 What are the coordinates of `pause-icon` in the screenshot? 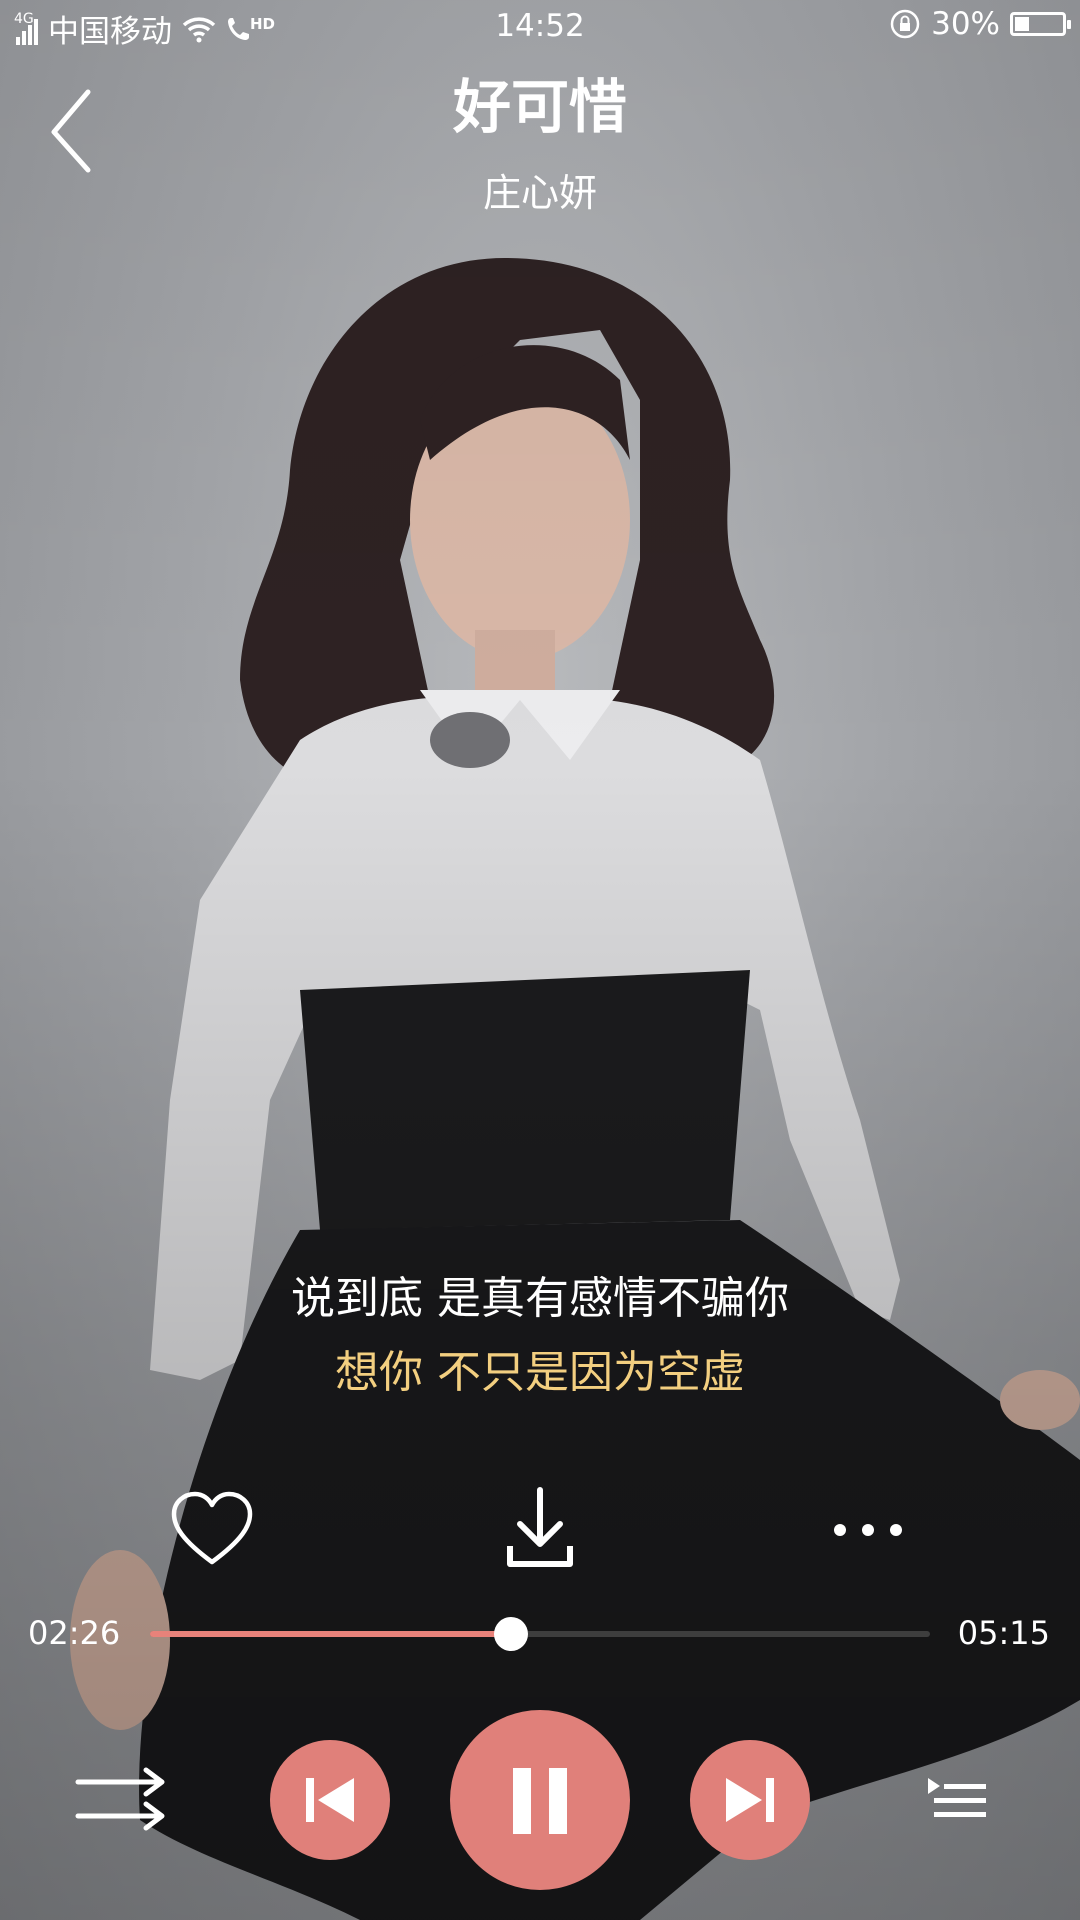 It's located at (540, 1801).